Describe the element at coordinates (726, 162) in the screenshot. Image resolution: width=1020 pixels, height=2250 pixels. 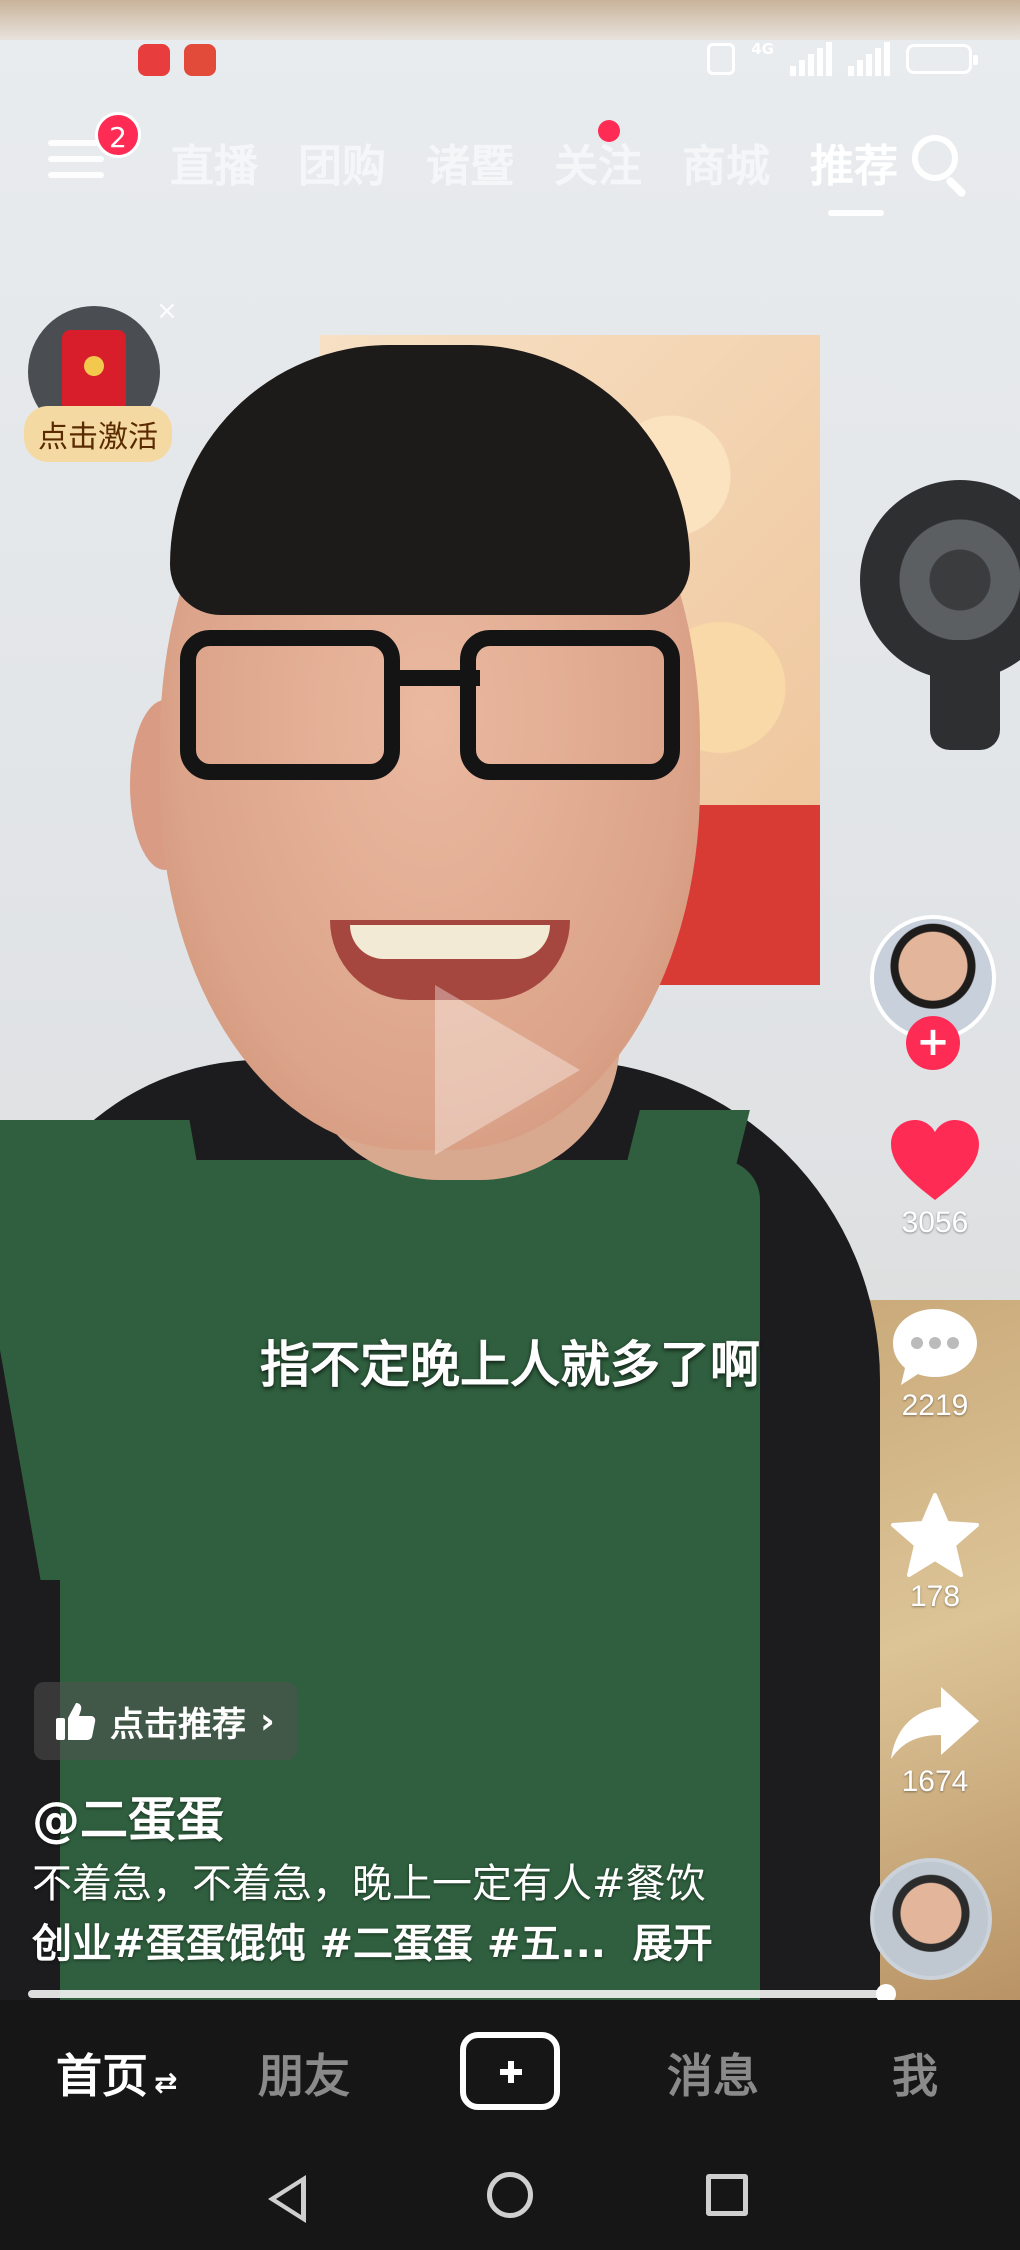
I see `tab-mall: 商城` at that location.